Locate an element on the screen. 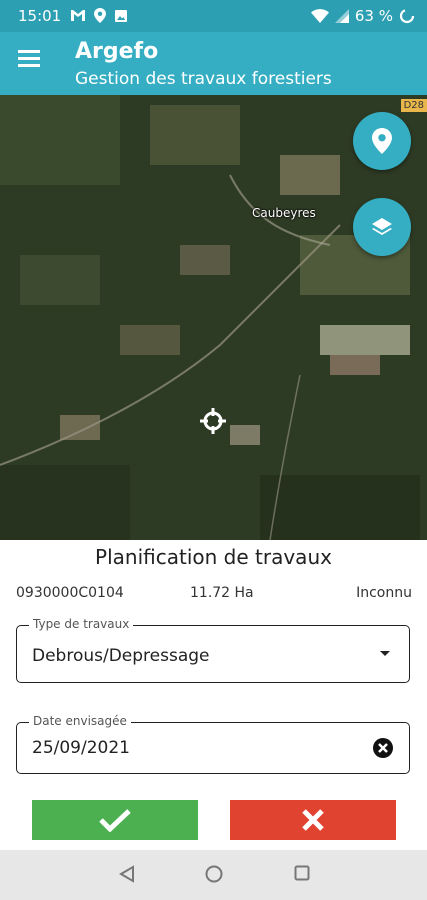 The image size is (427, 900). recents-icon is located at coordinates (302, 873).